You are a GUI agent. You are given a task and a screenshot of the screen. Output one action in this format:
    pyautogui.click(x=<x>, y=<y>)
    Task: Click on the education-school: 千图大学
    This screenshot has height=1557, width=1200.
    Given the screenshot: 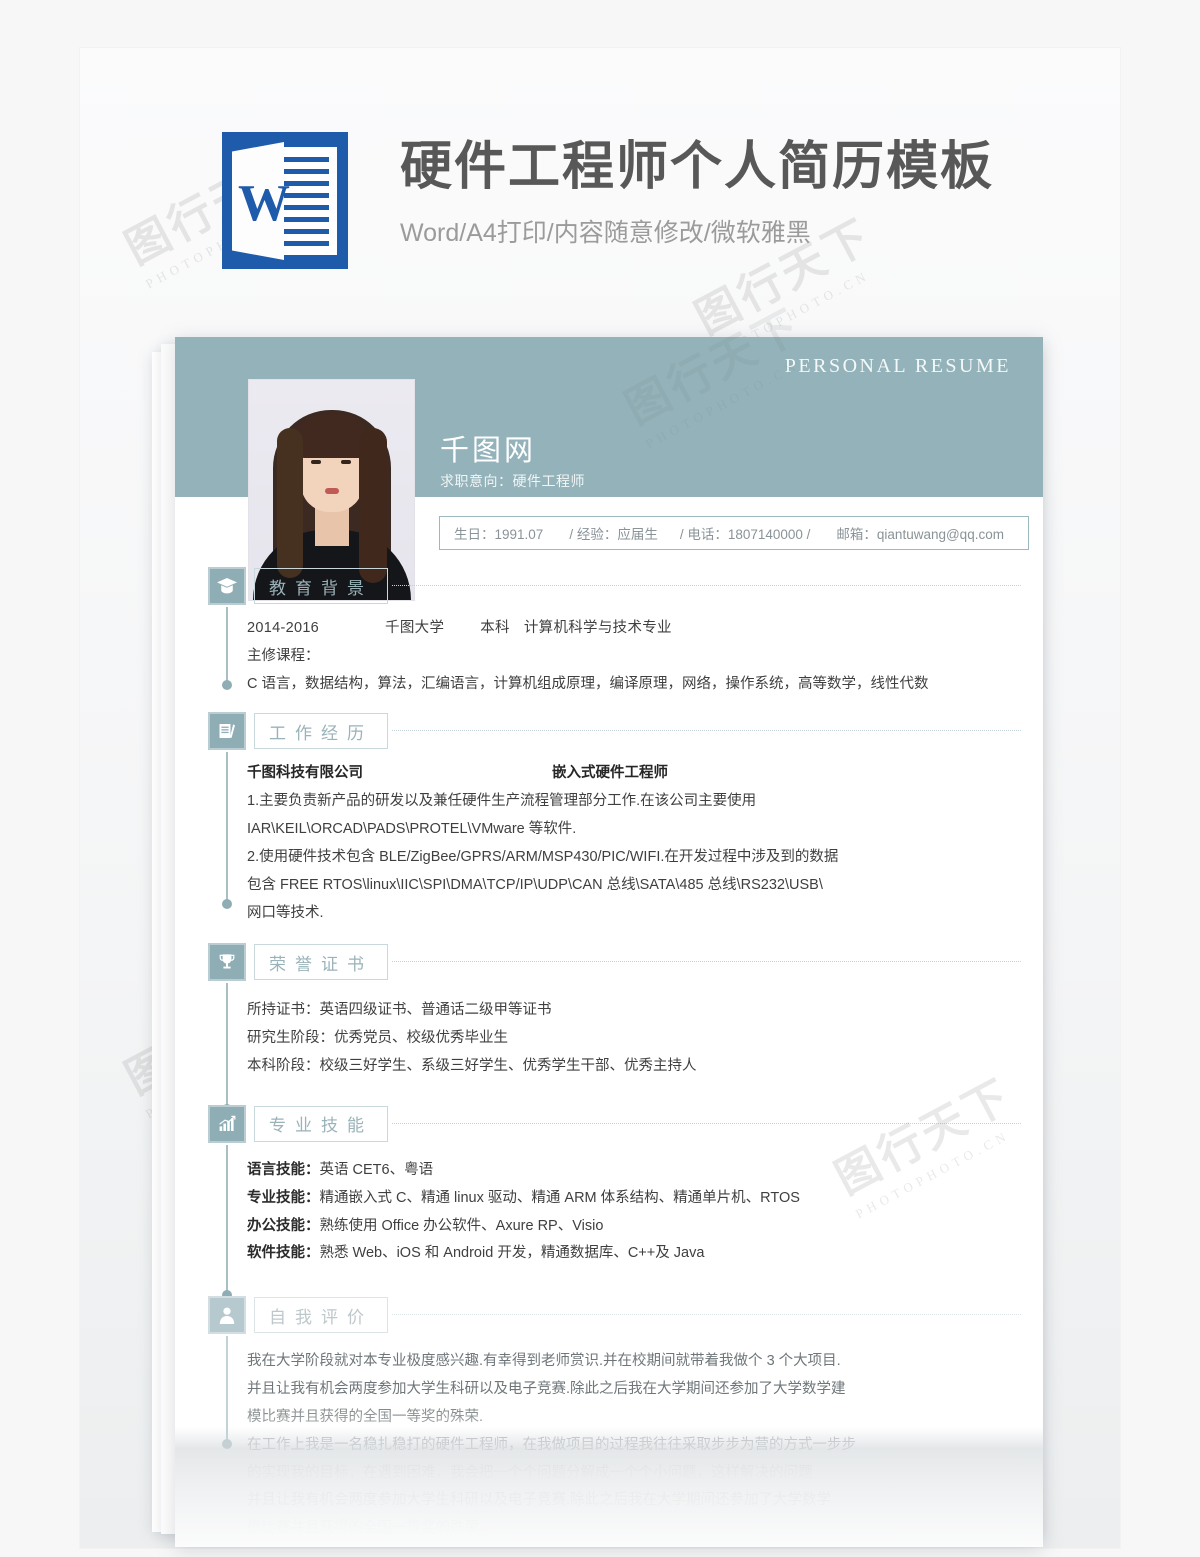 What is the action you would take?
    pyautogui.click(x=415, y=628)
    